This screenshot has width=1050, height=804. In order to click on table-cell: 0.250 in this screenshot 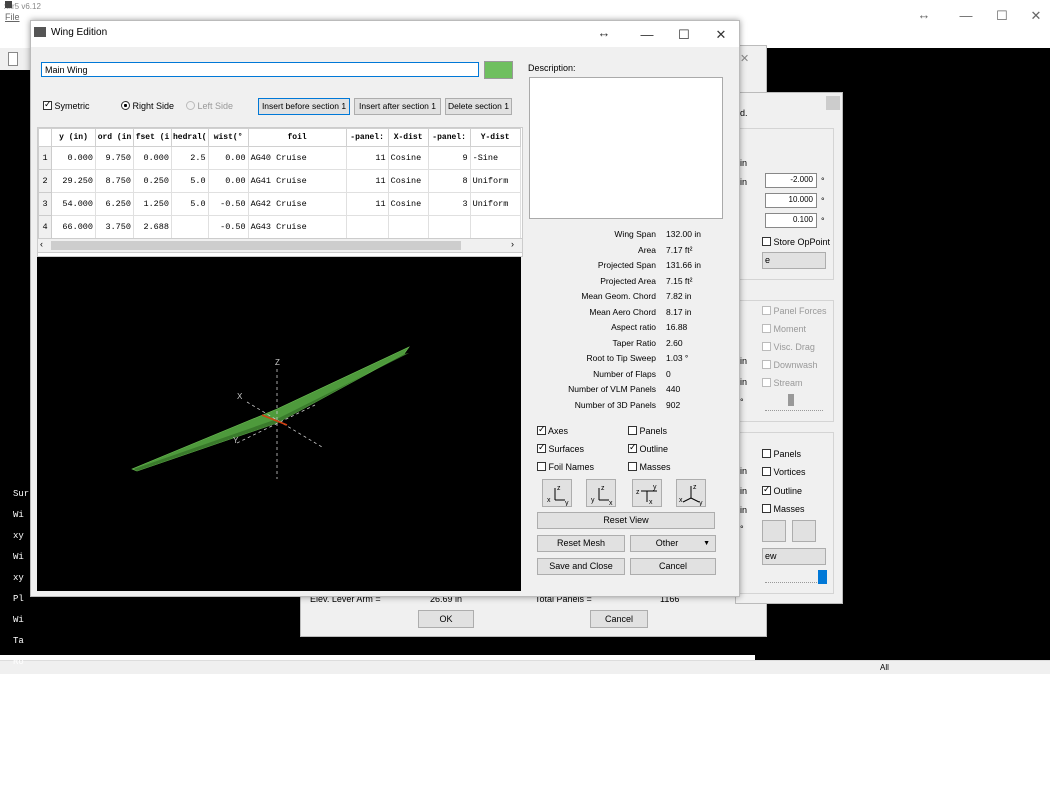, I will do `click(152, 181)`.